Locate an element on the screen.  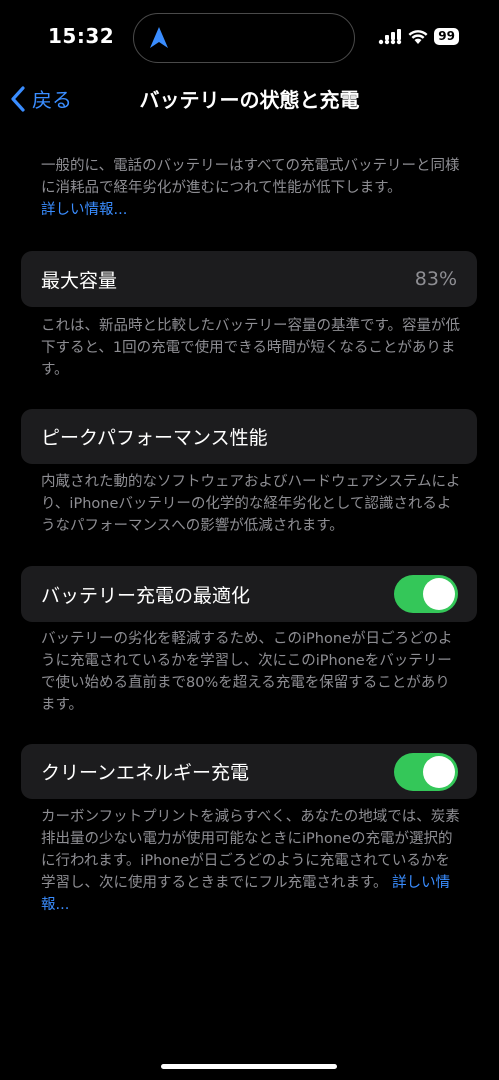
dynamic-island is located at coordinates (244, 38).